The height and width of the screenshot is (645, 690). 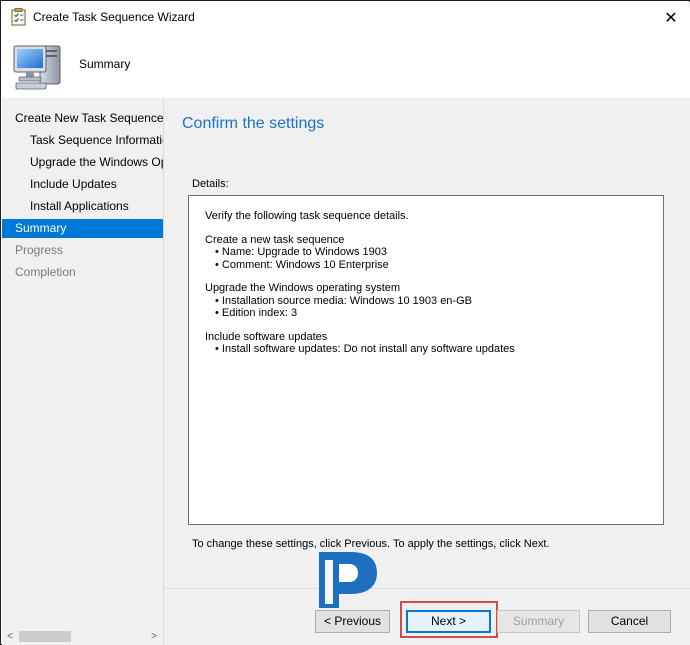 I want to click on nav-item-progress: Progress, so click(x=39, y=250).